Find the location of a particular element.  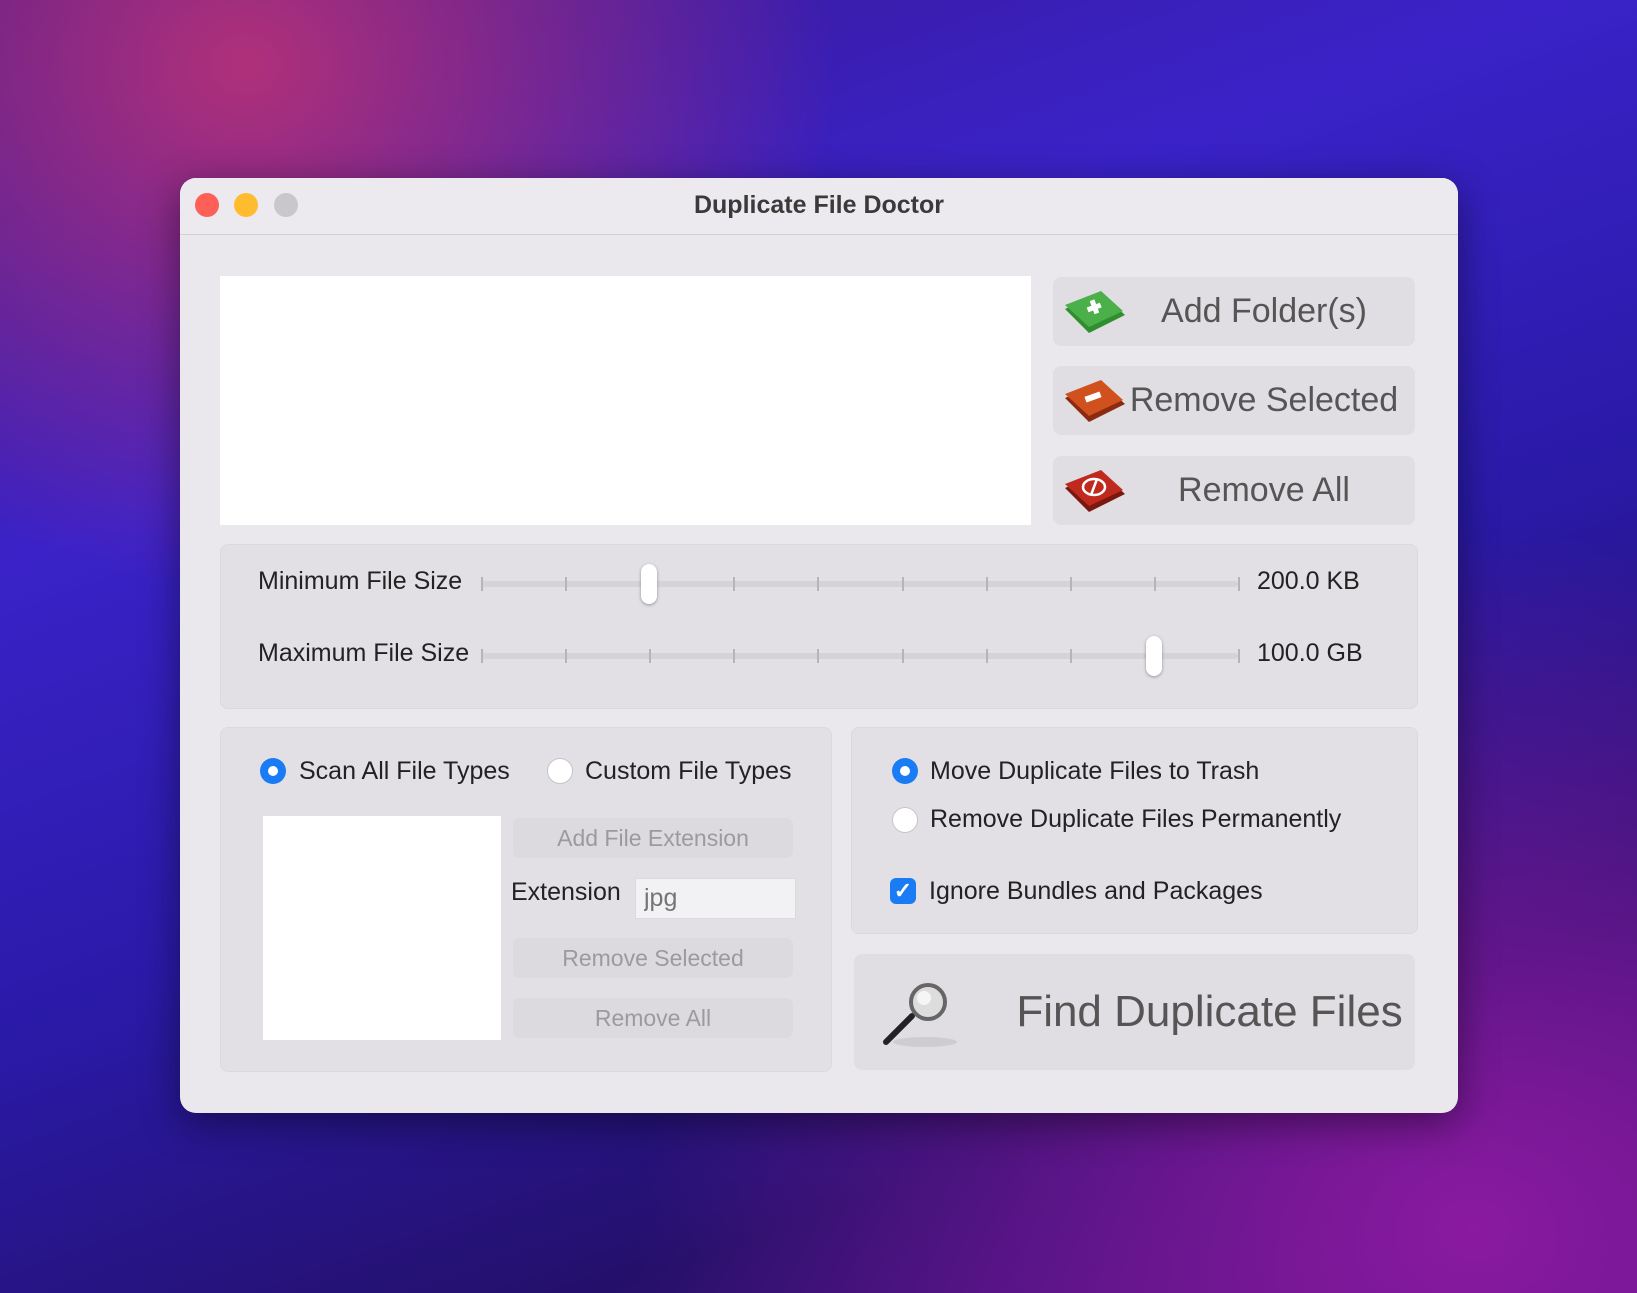

red-folder-prohibit-icon is located at coordinates (1095, 491).